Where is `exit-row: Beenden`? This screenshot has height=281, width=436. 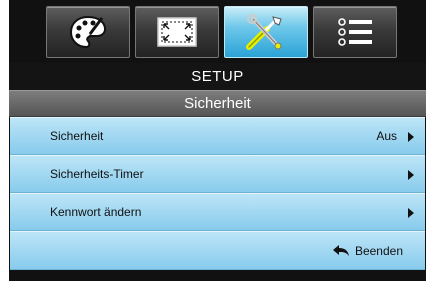
exit-row: Beenden is located at coordinates (217, 250).